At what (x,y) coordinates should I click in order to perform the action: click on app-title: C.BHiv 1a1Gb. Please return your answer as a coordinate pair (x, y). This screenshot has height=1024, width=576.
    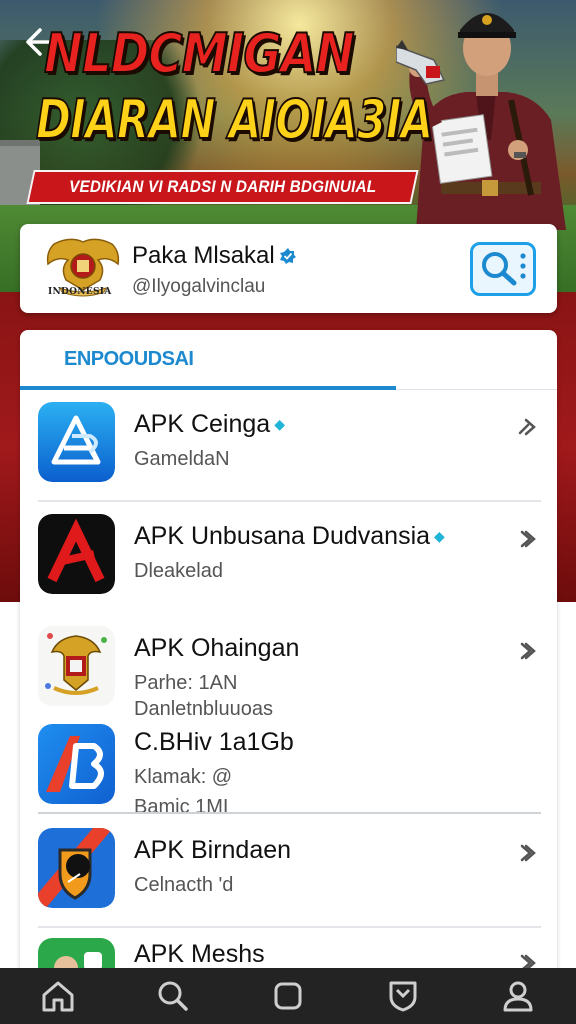
    Looking at the image, I should click on (214, 742).